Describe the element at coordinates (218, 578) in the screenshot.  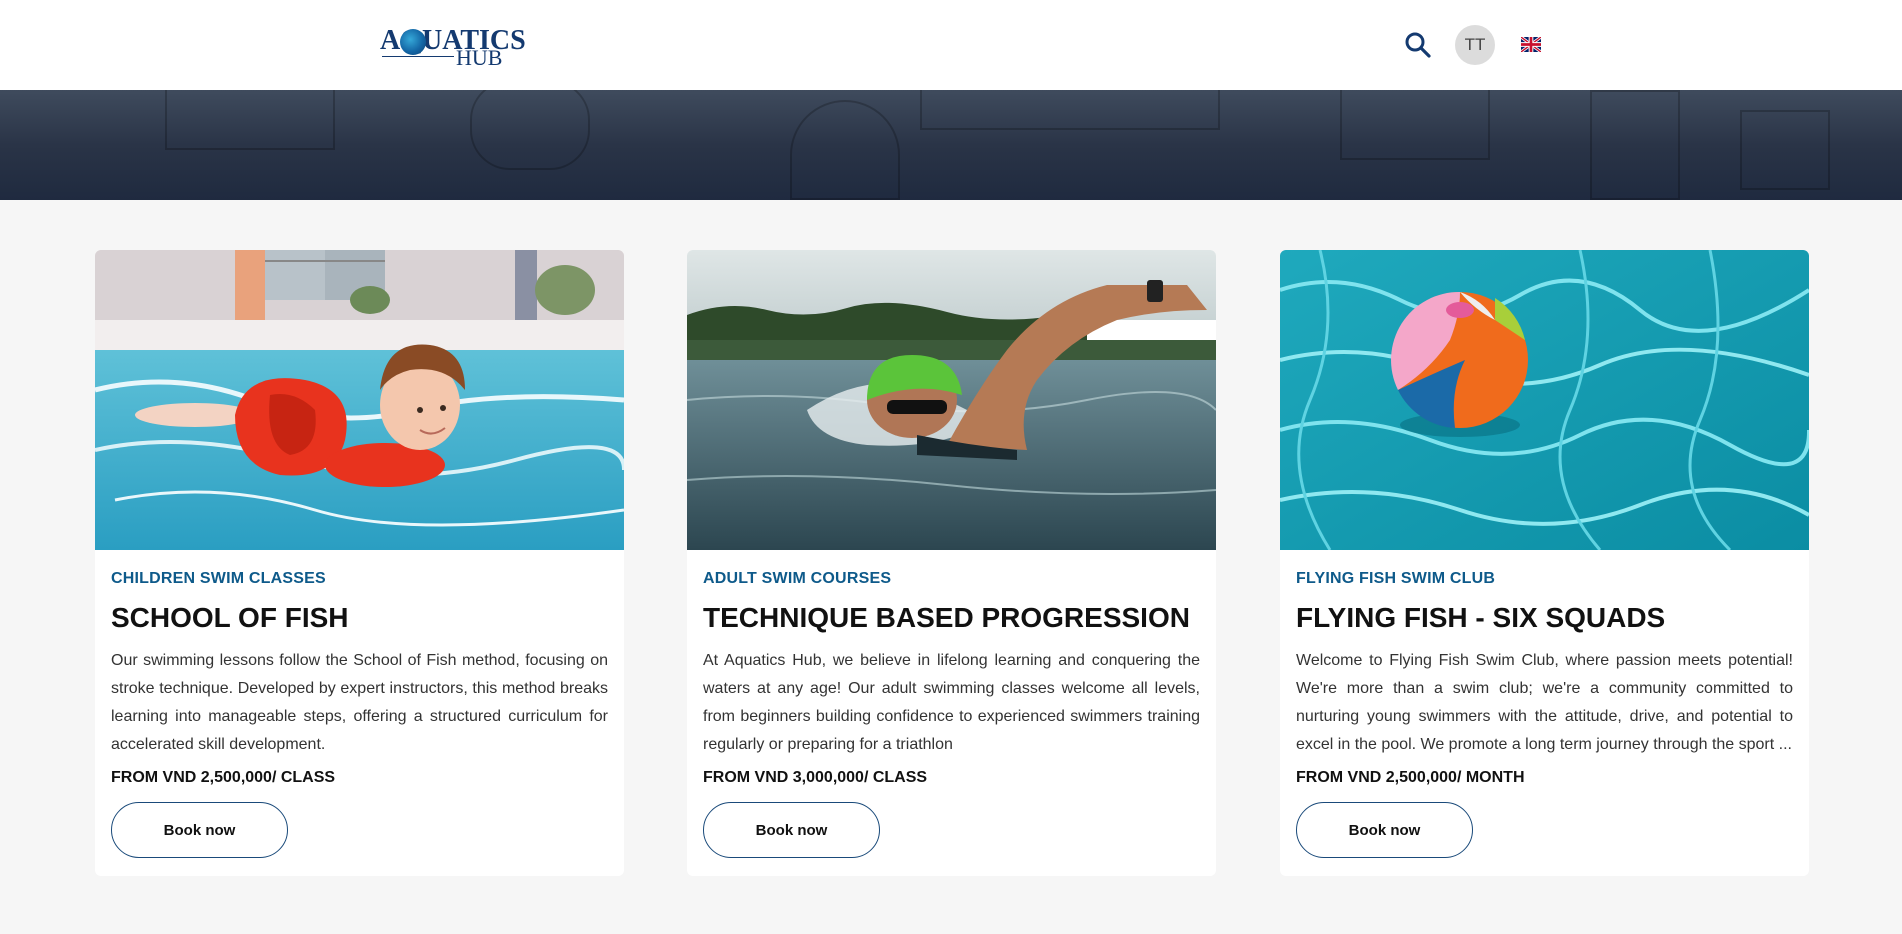
I see `card-category: CHILDREN SWIM CLASSES` at that location.